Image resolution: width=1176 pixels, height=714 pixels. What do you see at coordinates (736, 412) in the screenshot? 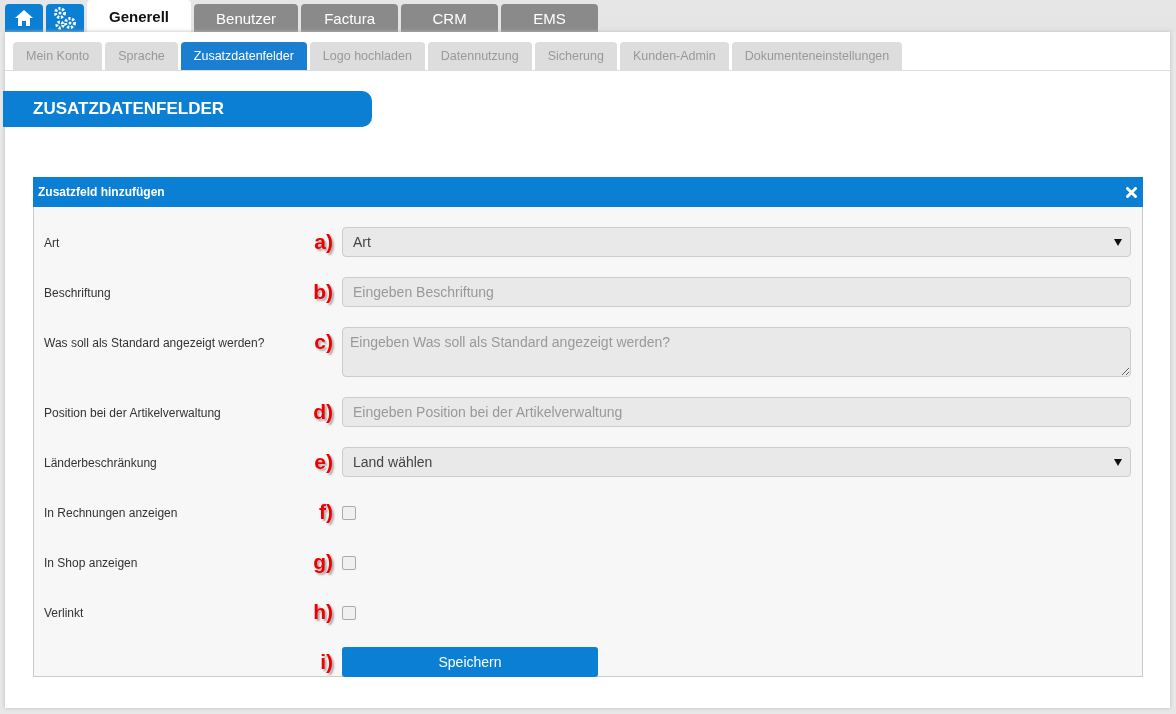
I see `text-input: Eingeben Position bei der Artikelverwaltung` at bounding box center [736, 412].